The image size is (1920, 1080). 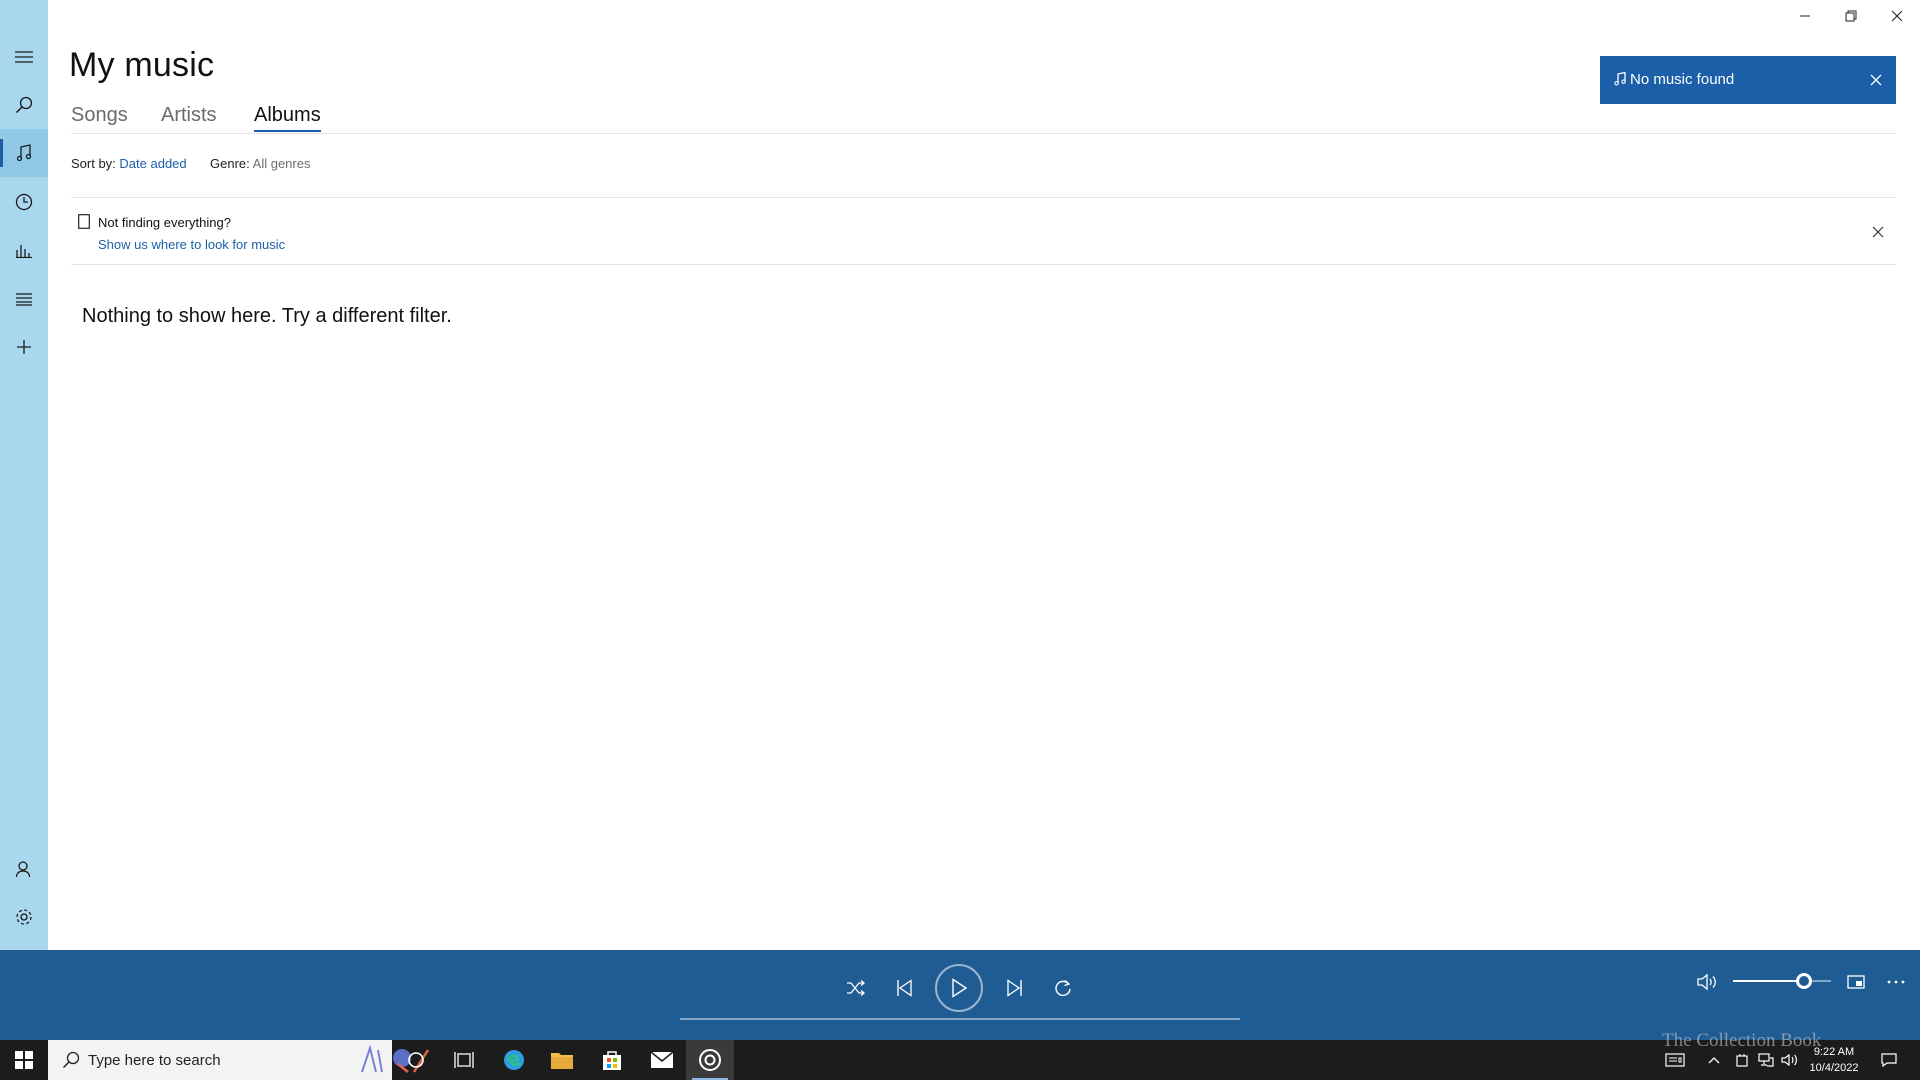 I want to click on store-icon, so click(x=612, y=1060).